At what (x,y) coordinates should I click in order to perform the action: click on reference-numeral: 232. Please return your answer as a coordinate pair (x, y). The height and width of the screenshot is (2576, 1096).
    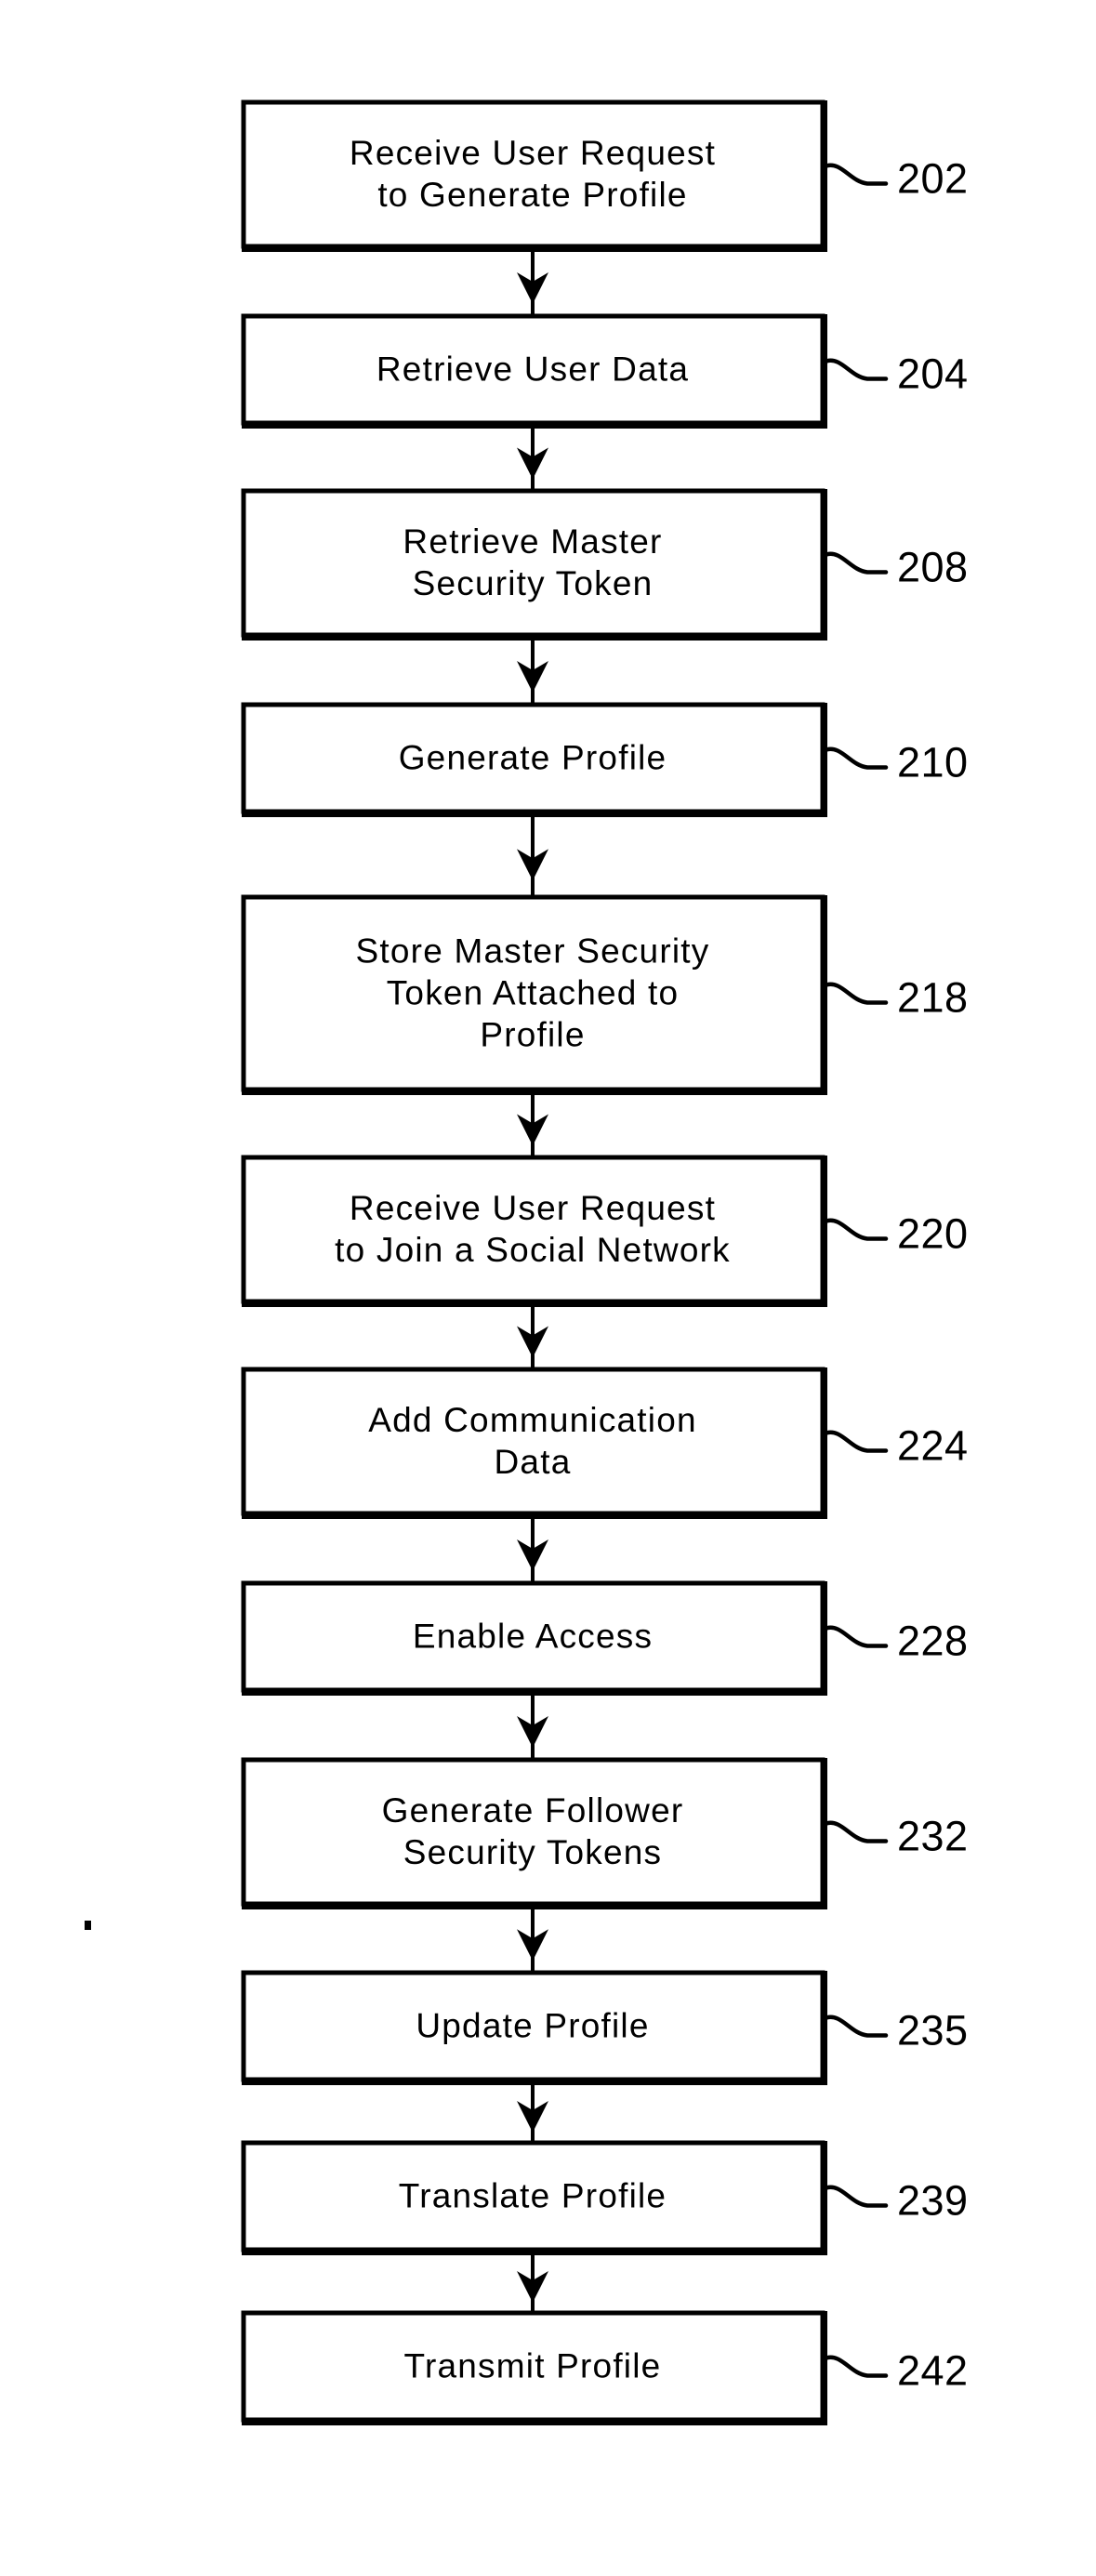
    Looking at the image, I should click on (896, 1836).